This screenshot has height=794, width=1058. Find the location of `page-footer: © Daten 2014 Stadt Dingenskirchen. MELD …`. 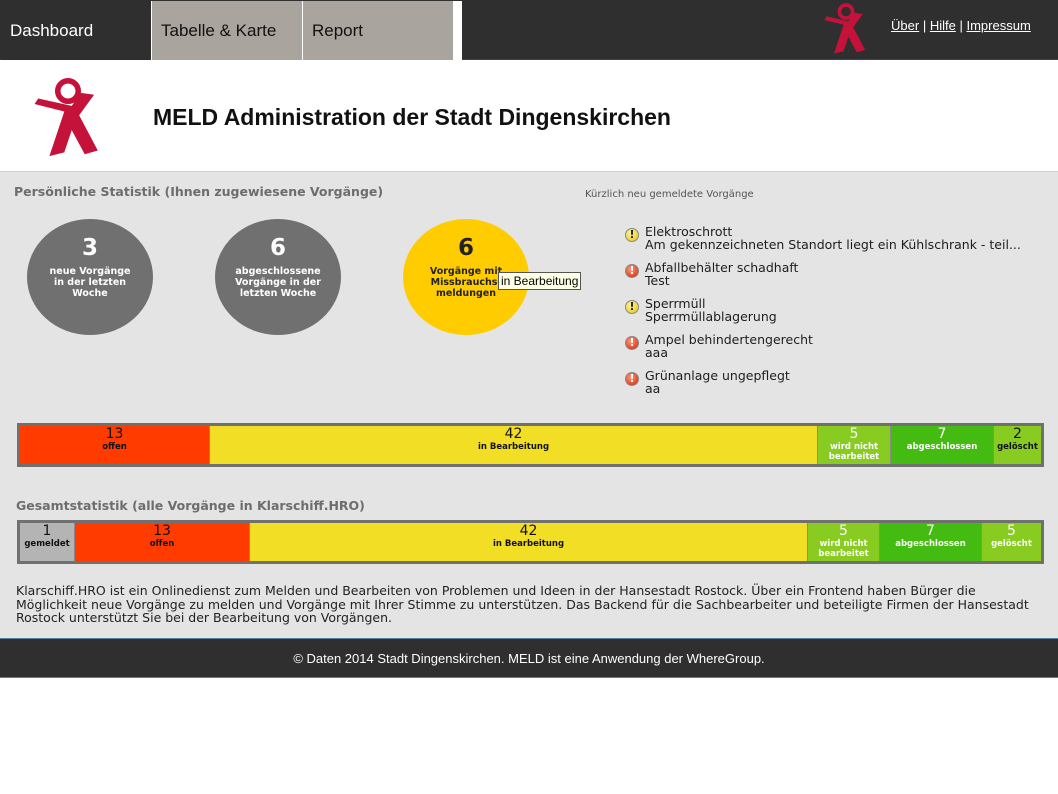

page-footer: © Daten 2014 Stadt Dingenskirchen. MELD … is located at coordinates (529, 658).